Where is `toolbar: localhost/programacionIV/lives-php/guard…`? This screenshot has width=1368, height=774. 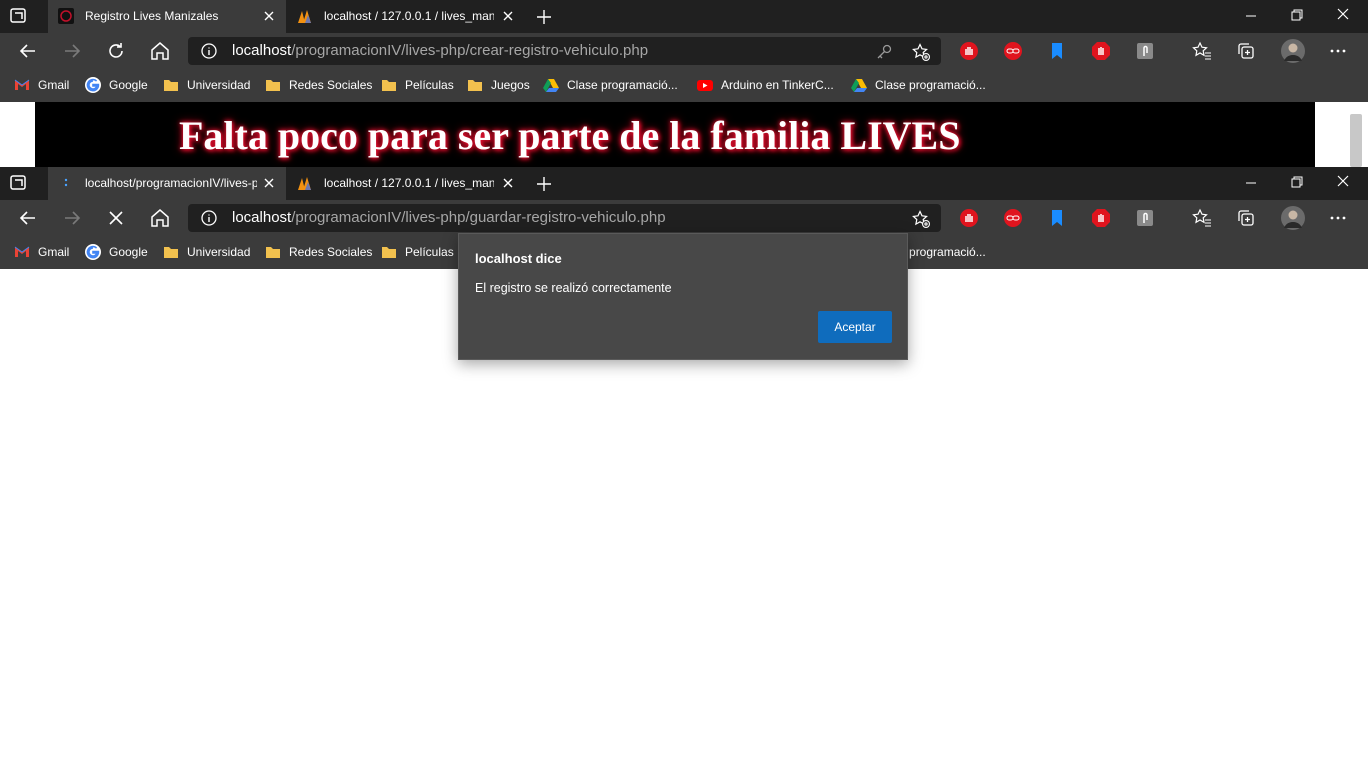
toolbar: localhost/programacionIV/lives-php/guard… is located at coordinates (684, 218).